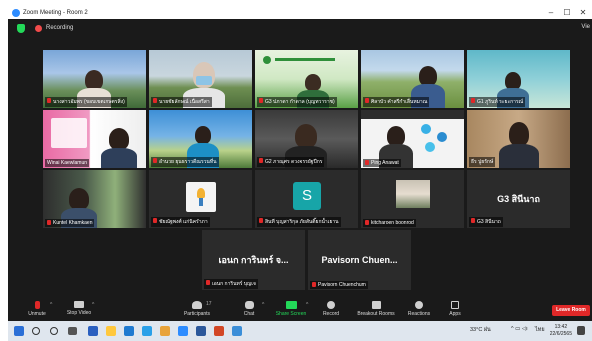  I want to click on minimize-button: –, so click(551, 12).